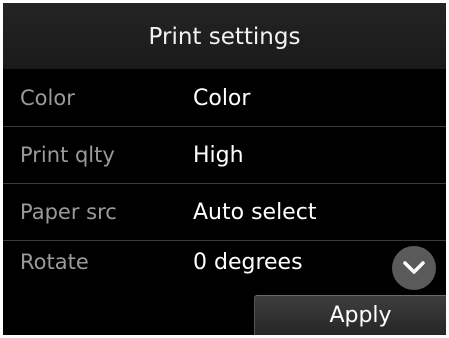  Describe the element at coordinates (54, 262) in the screenshot. I see `setting-label-rotate: Rotate` at that location.